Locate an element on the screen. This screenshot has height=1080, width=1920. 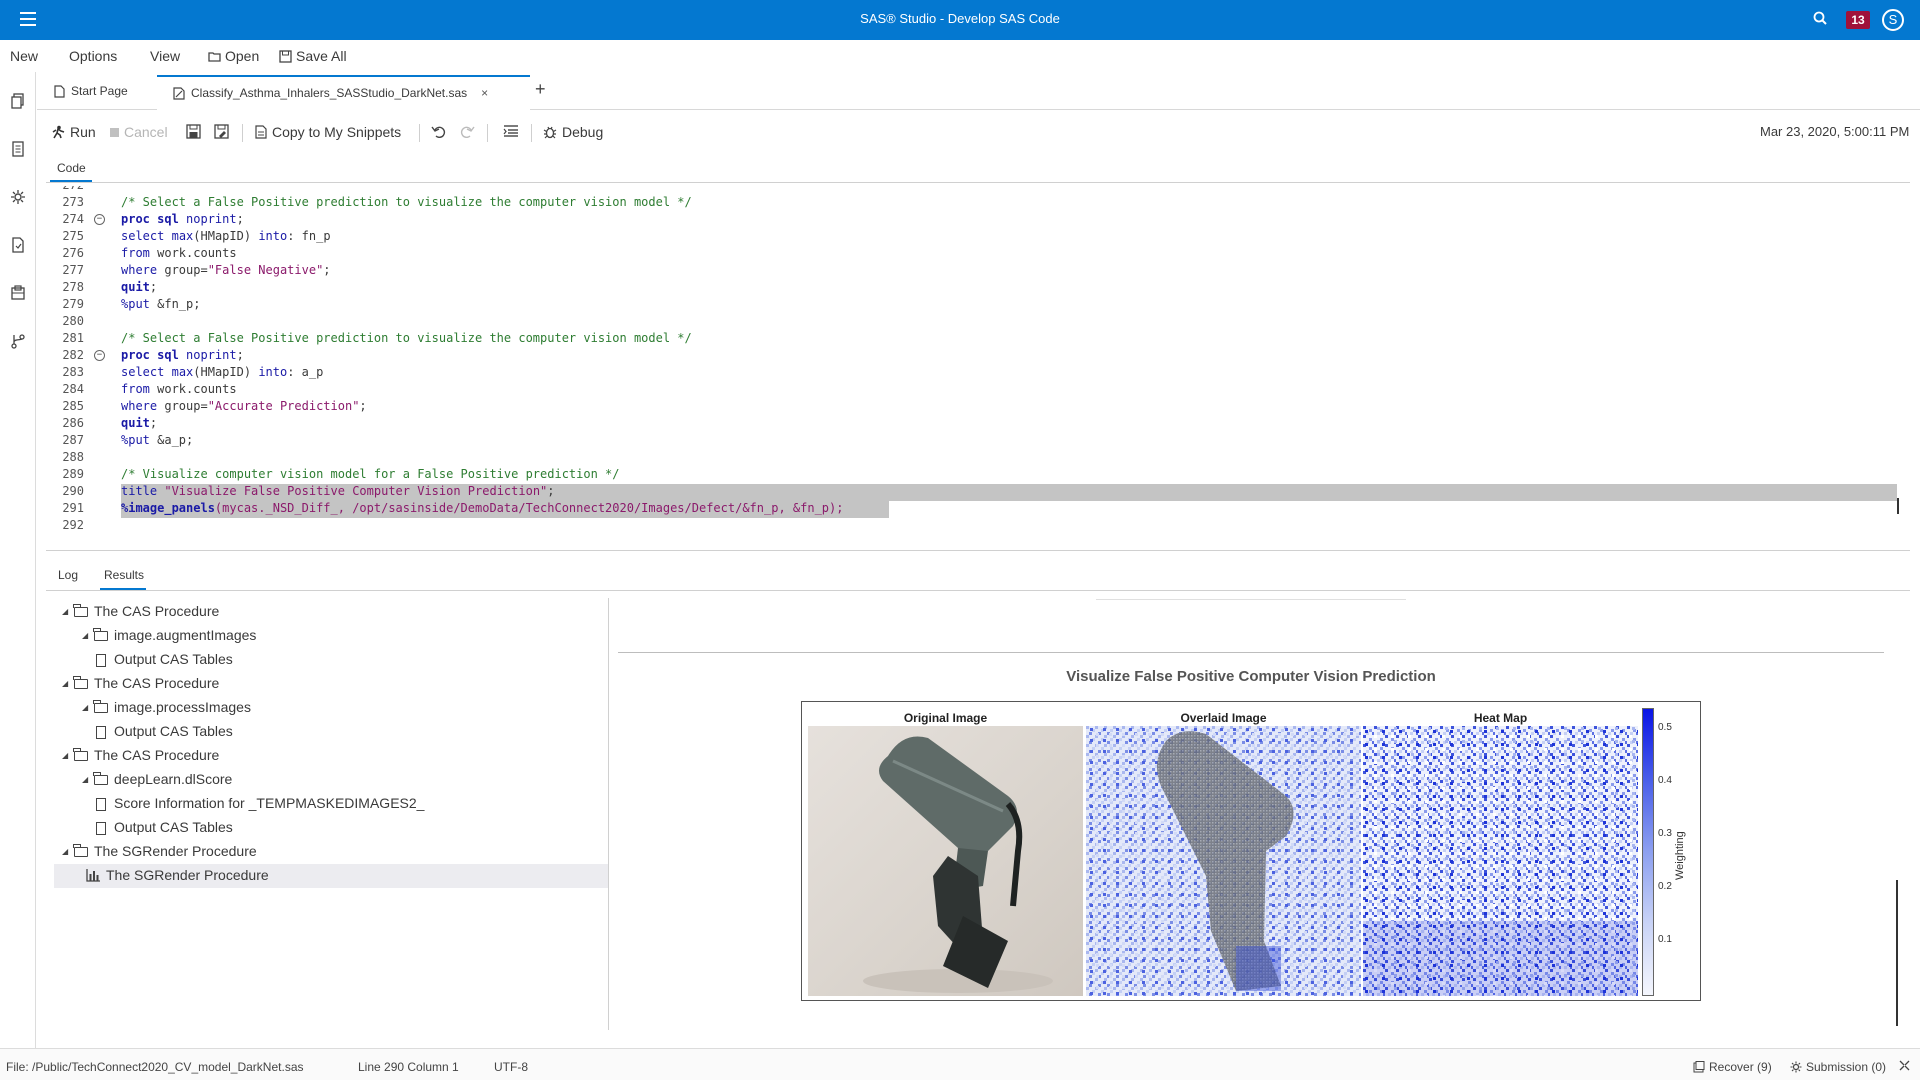
results-tree-item: ◢ The SGRender Procedure is located at coordinates (331, 852).